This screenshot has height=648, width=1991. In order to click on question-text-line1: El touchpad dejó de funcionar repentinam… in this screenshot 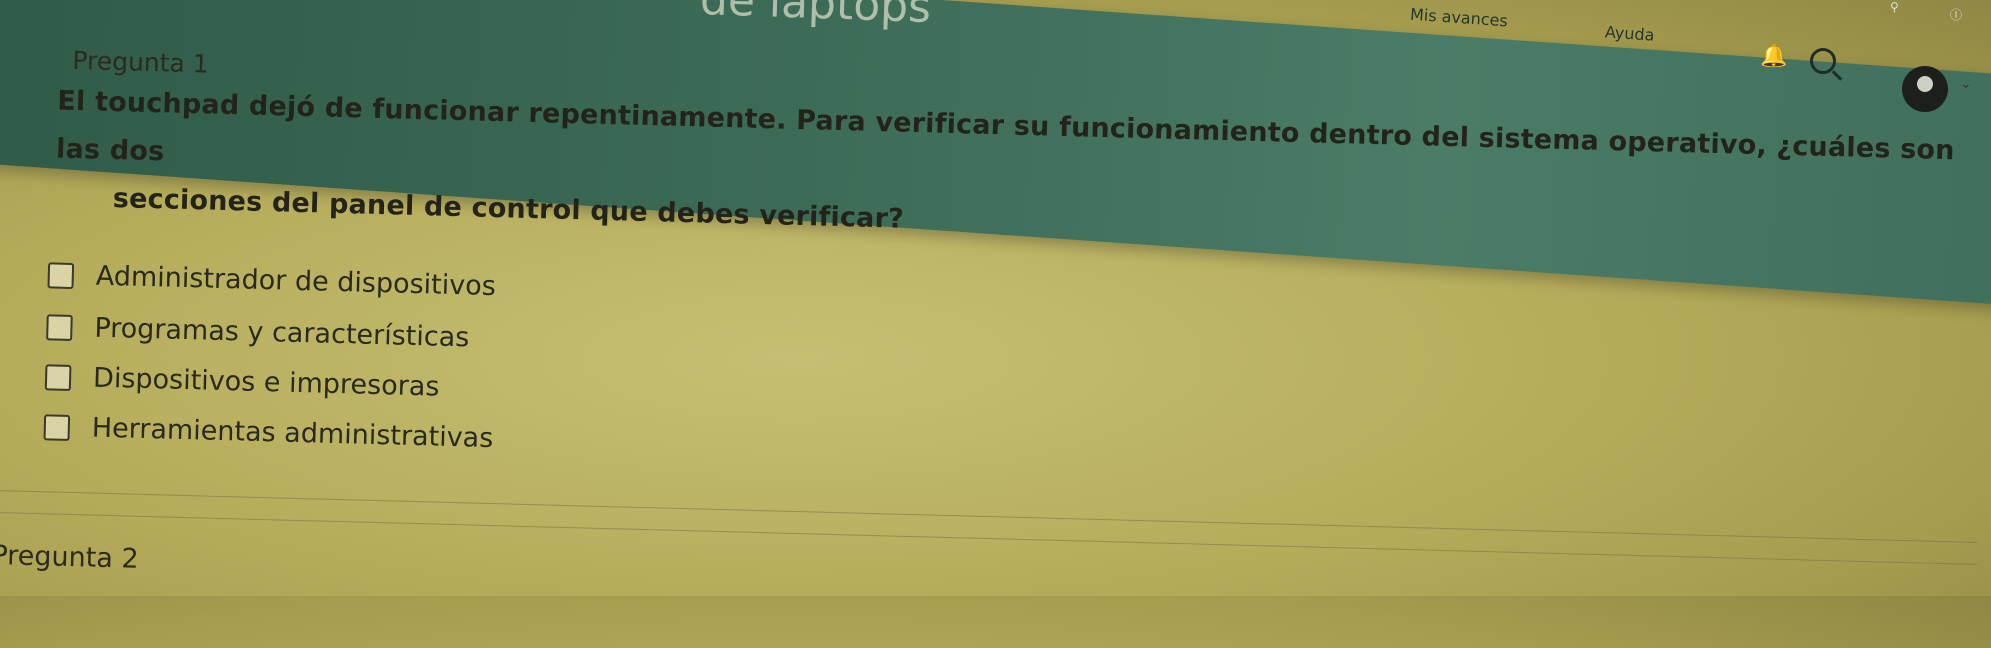, I will do `click(1005, 126)`.